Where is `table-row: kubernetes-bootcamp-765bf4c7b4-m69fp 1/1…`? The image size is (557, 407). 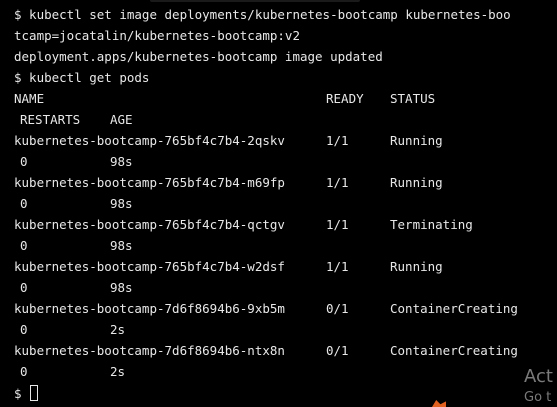
table-row: kubernetes-bootcamp-765bf4c7b4-m69fp 1/1… is located at coordinates (284, 183).